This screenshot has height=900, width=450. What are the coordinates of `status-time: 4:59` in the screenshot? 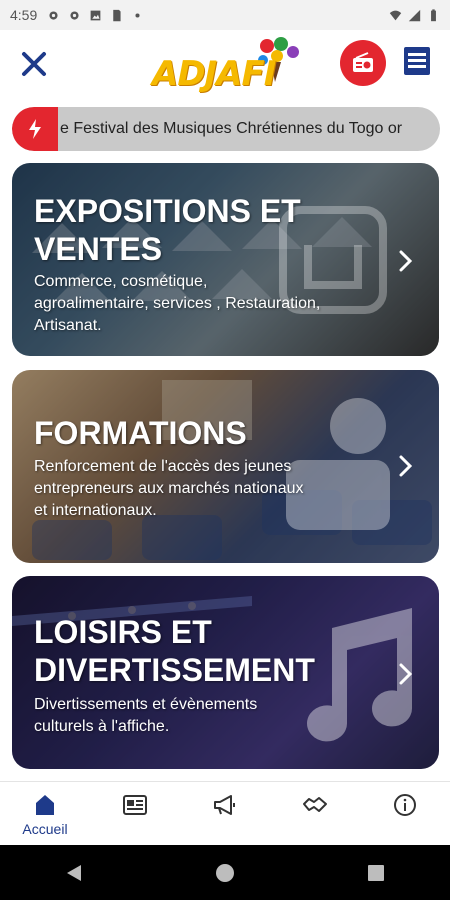 It's located at (24, 15).